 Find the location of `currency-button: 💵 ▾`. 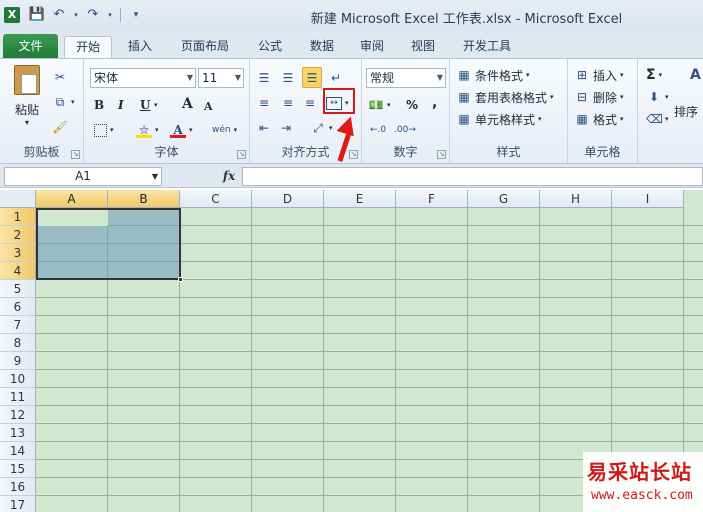

currency-button: 💵 ▾ is located at coordinates (379, 105).